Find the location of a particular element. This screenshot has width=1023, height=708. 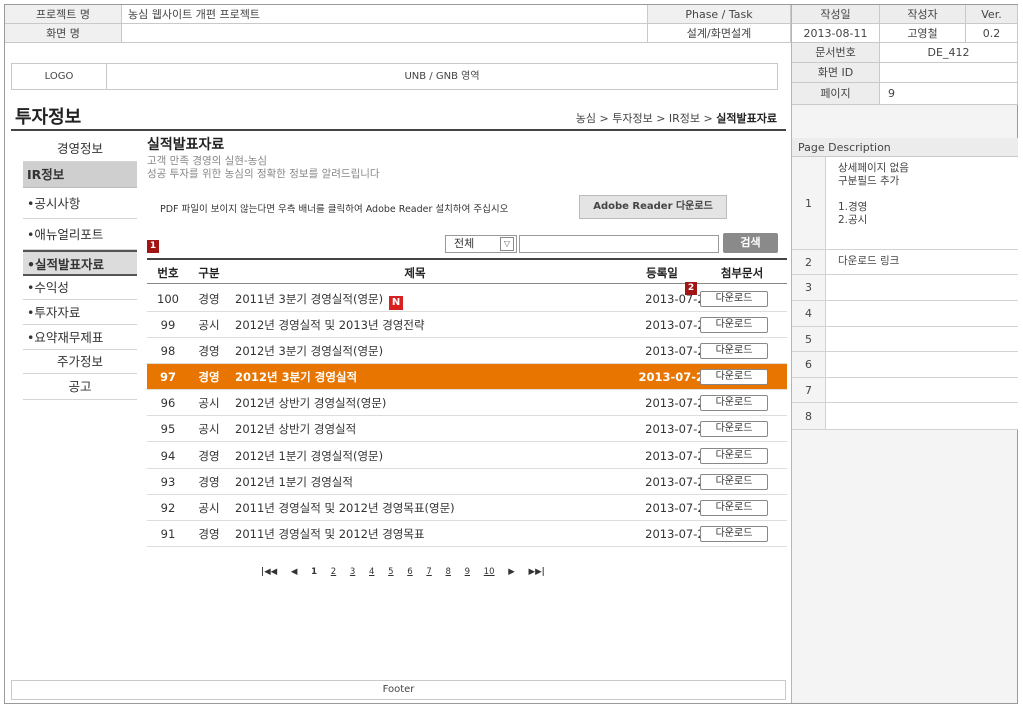

cell-title: 2011년 경영실적 및 2012년 경영목표 is located at coordinates (425, 533).